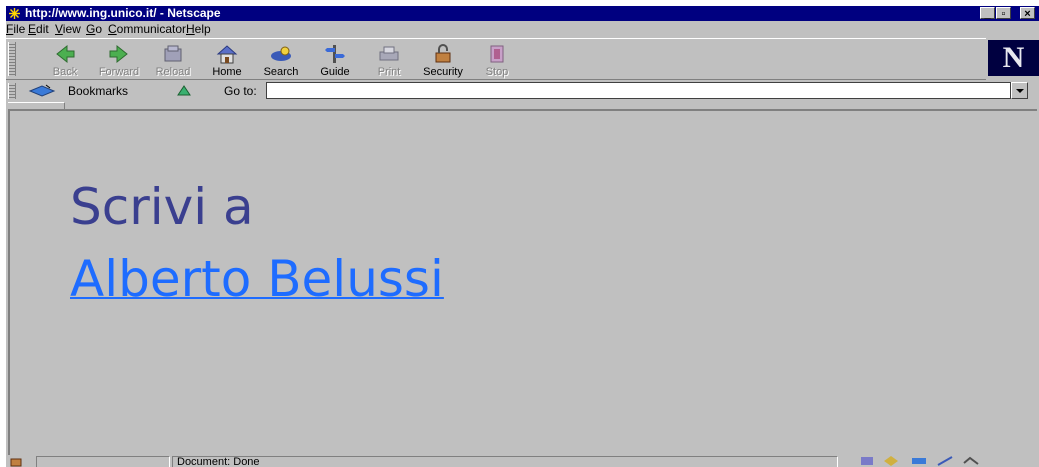  What do you see at coordinates (1003, 13) in the screenshot?
I see `maximize-button: ▫` at bounding box center [1003, 13].